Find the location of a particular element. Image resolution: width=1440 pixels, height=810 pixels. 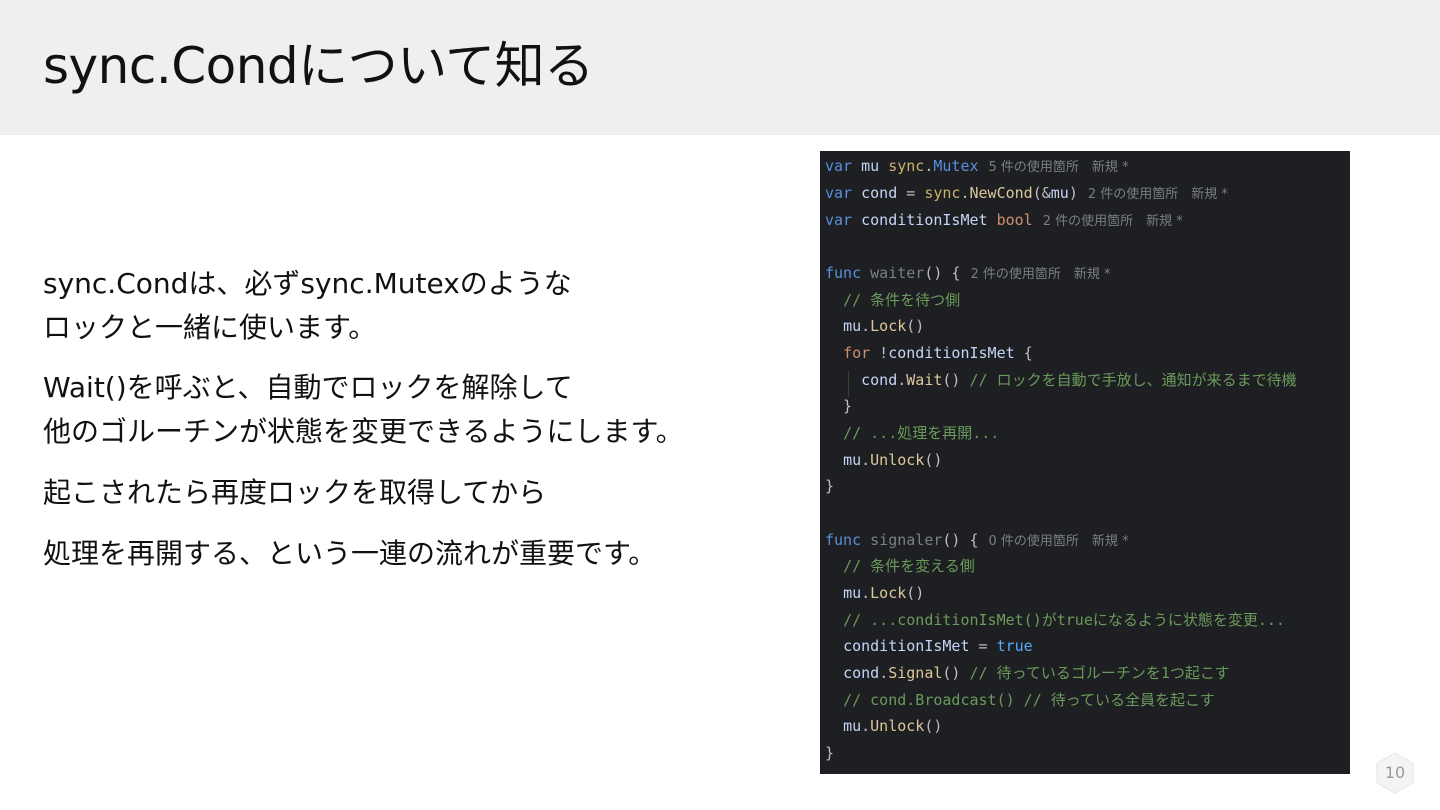

page-number: 10 is located at coordinates (1395, 772).